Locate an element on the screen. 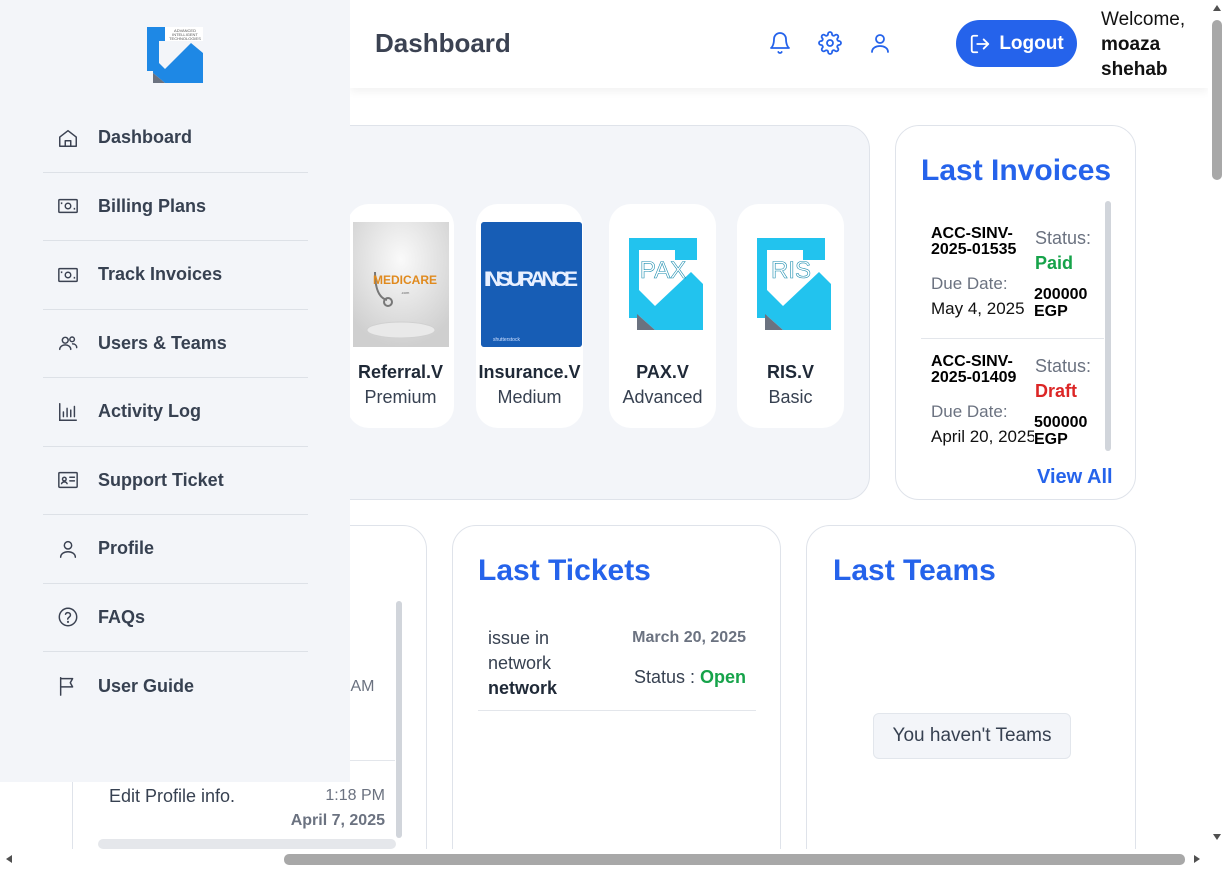 The height and width of the screenshot is (869, 1227). flag-icon is located at coordinates (68, 686).